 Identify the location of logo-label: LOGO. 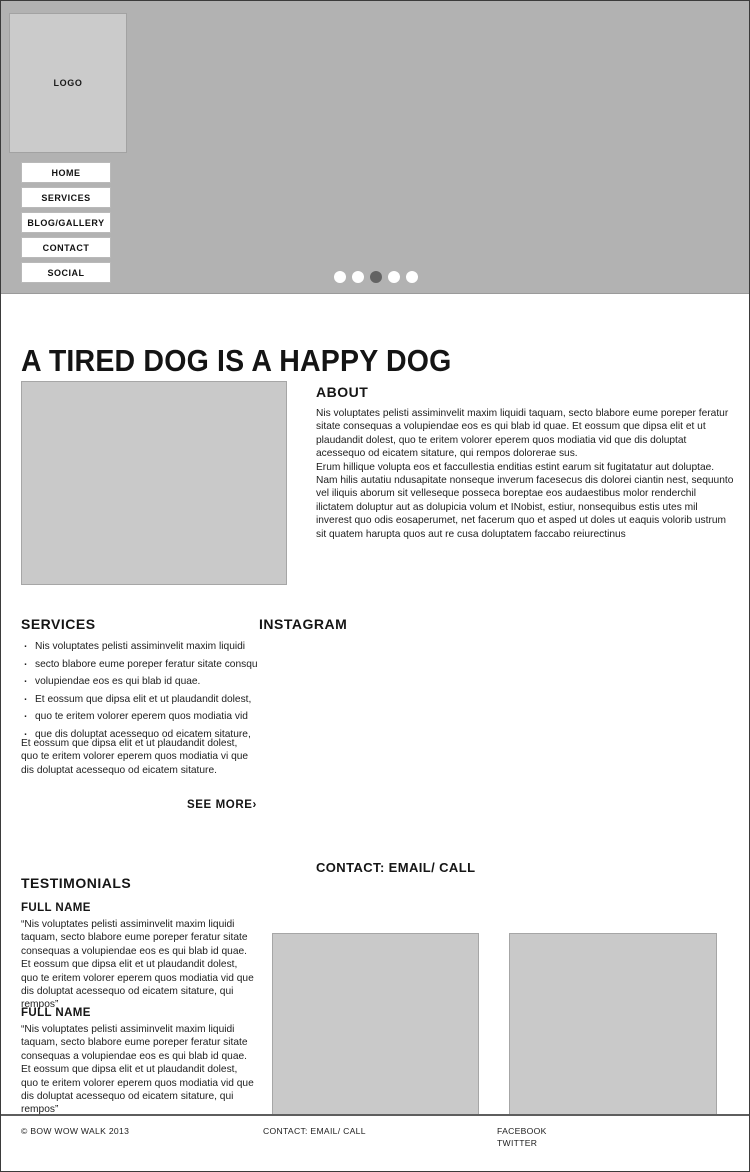
(68, 83).